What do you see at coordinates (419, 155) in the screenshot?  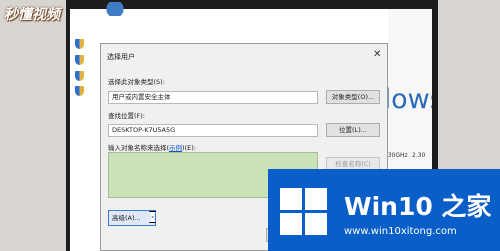 I see `cpu-speed-text-2: 2.30` at bounding box center [419, 155].